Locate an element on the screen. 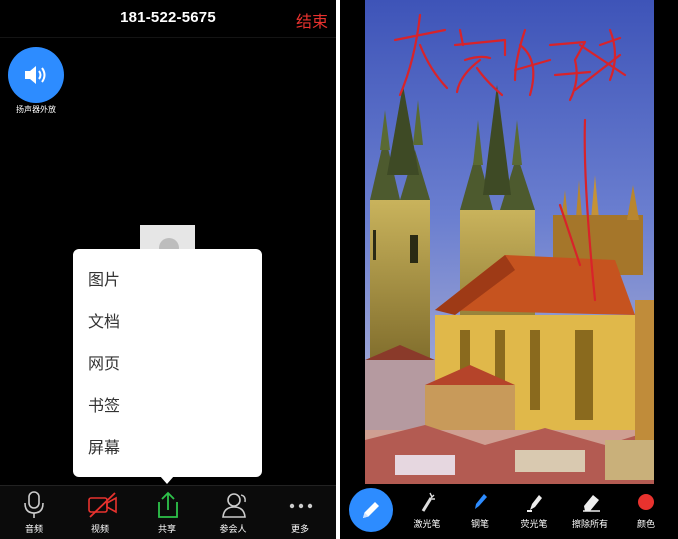  eraser-icon is located at coordinates (591, 503).